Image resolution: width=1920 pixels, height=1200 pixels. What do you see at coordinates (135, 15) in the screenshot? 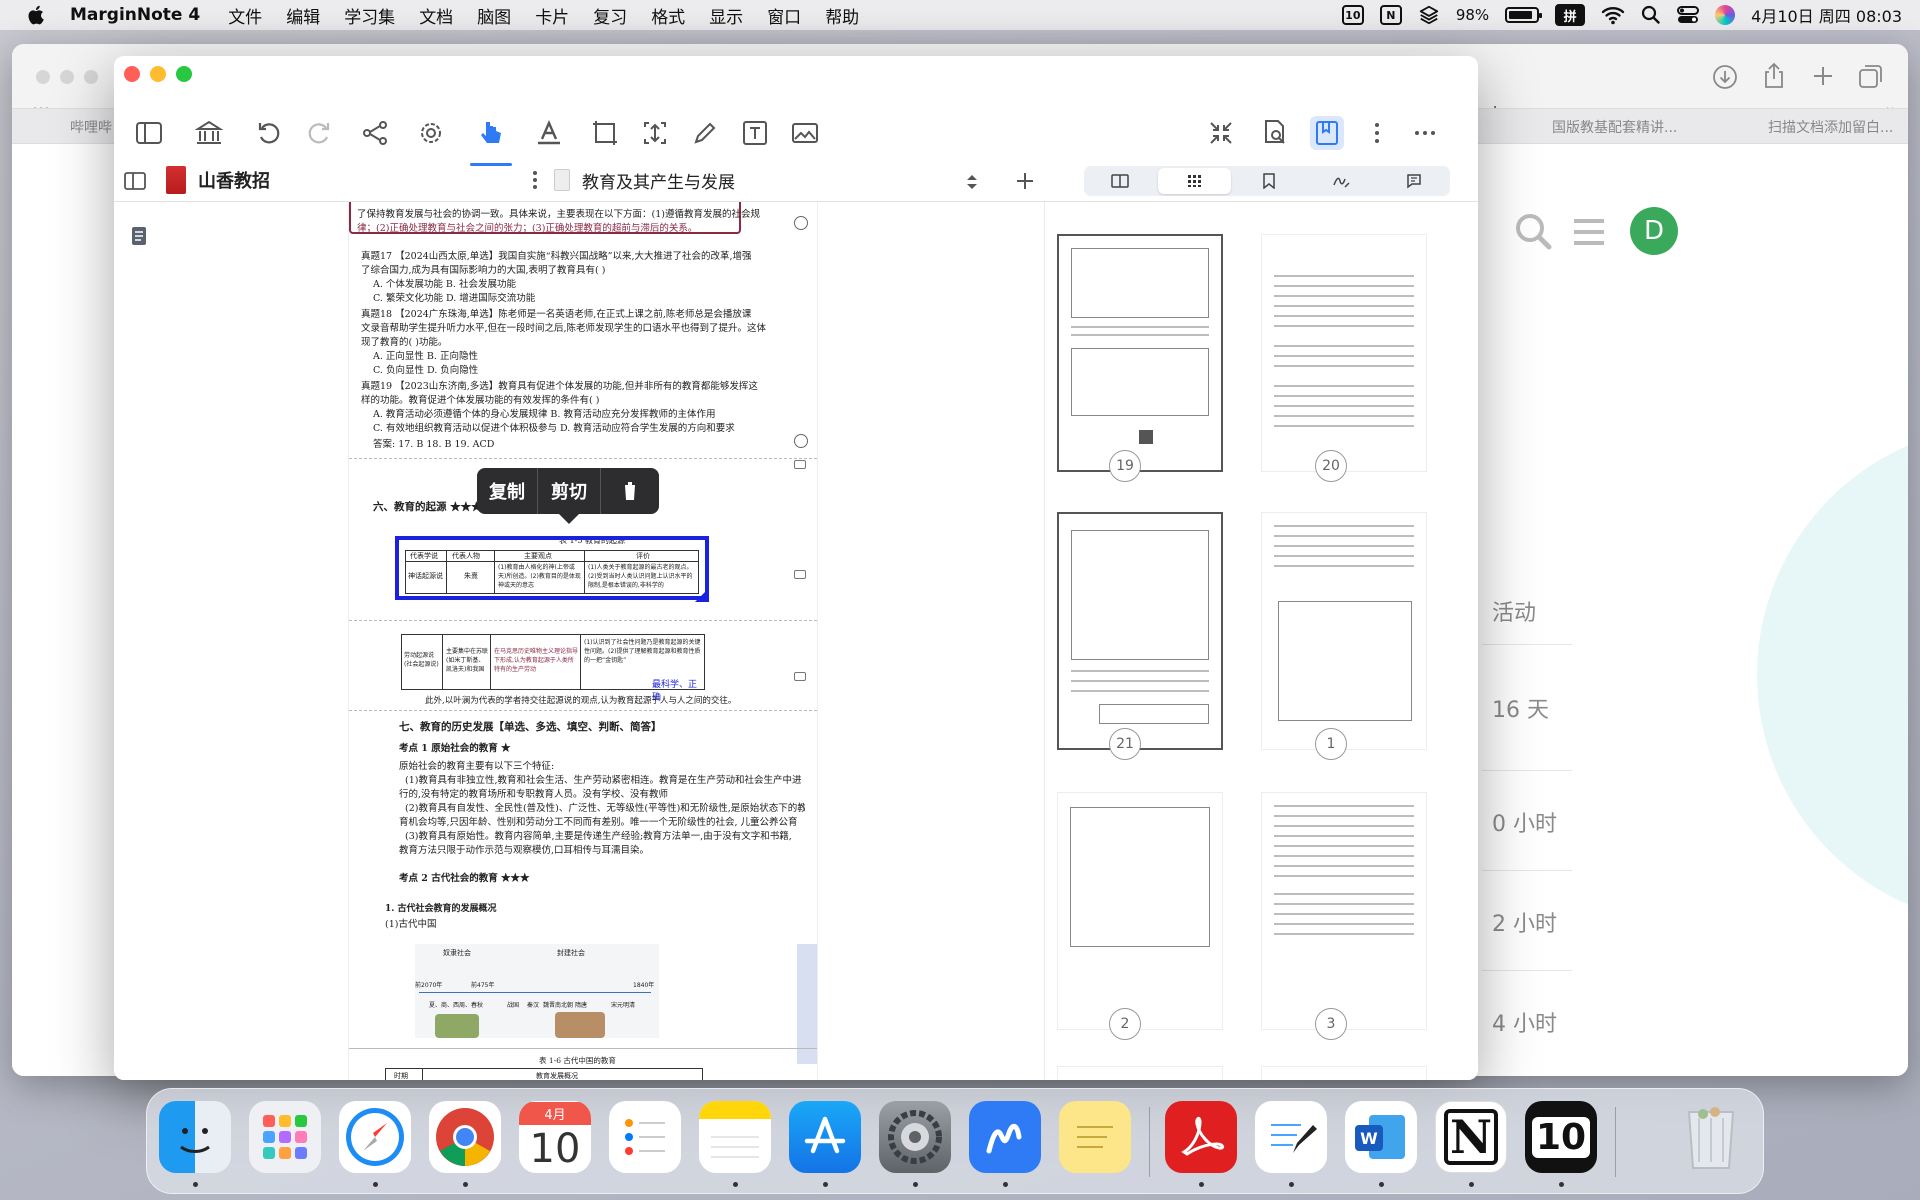
I see `menu-app-name: MarginNote 4` at bounding box center [135, 15].